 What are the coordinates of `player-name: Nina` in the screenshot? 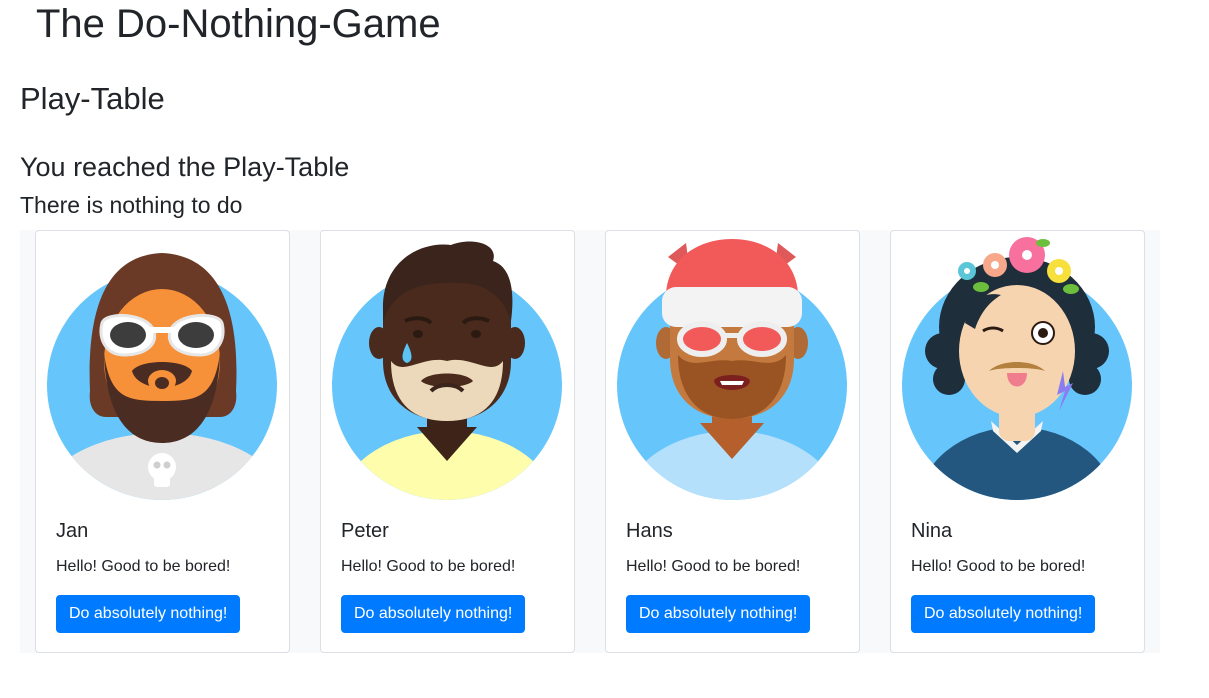 It's located at (932, 531).